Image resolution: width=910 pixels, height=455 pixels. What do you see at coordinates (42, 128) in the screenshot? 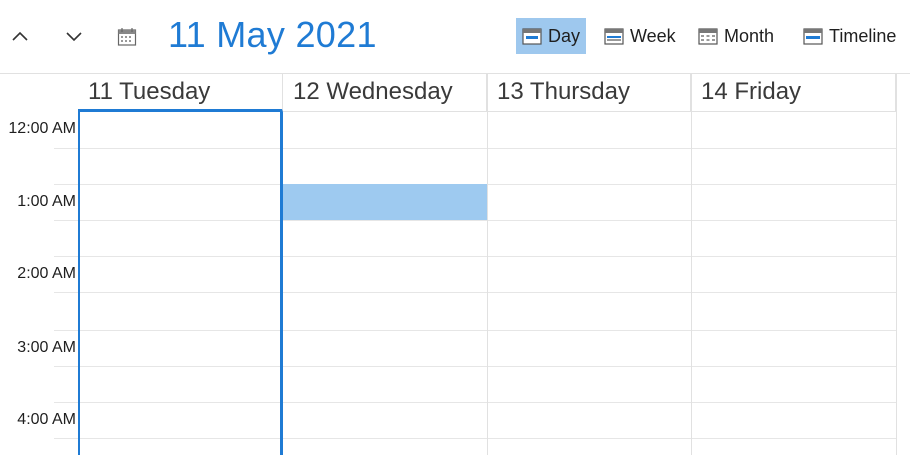
I see `time-label: 12:00 AM` at bounding box center [42, 128].